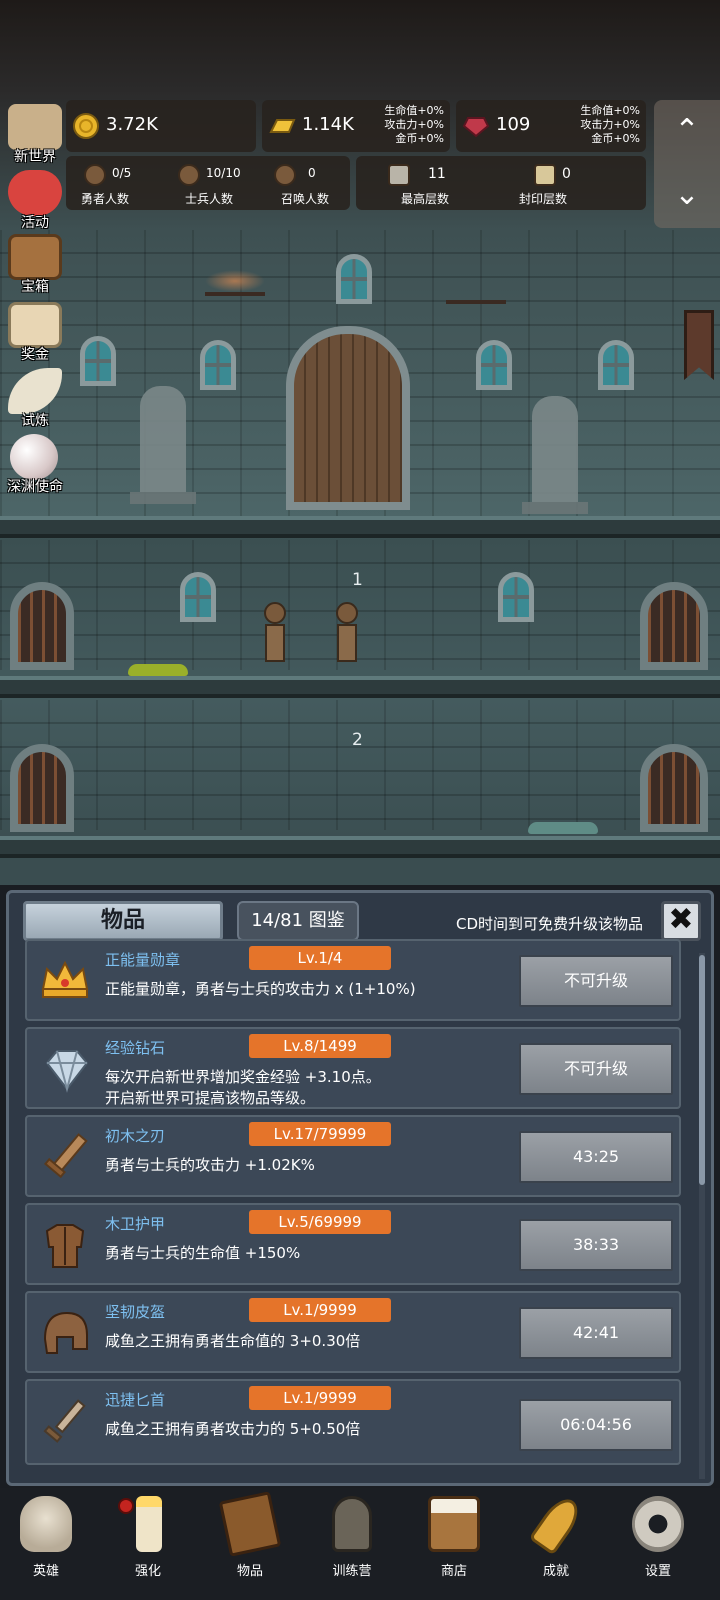  Describe the element at coordinates (353, 1244) in the screenshot. I see `item-row: 木卫护甲 Lv.5/69999 勇者与士兵的生命值 +150% 38:33` at that location.